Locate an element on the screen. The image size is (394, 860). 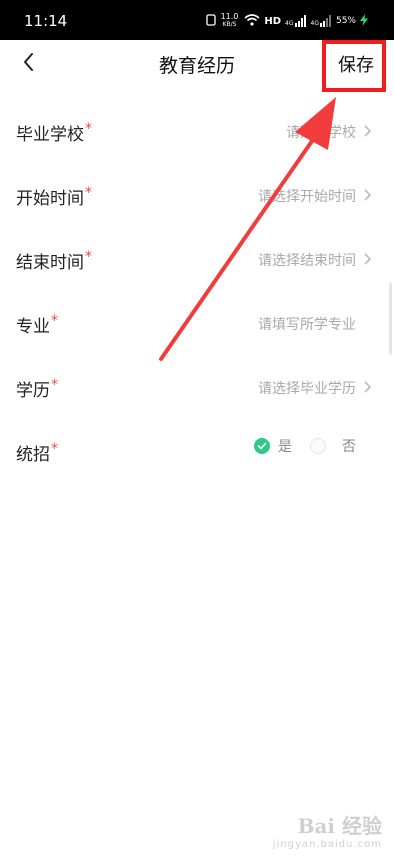
degree-label-text: 学历 is located at coordinates (33, 391).